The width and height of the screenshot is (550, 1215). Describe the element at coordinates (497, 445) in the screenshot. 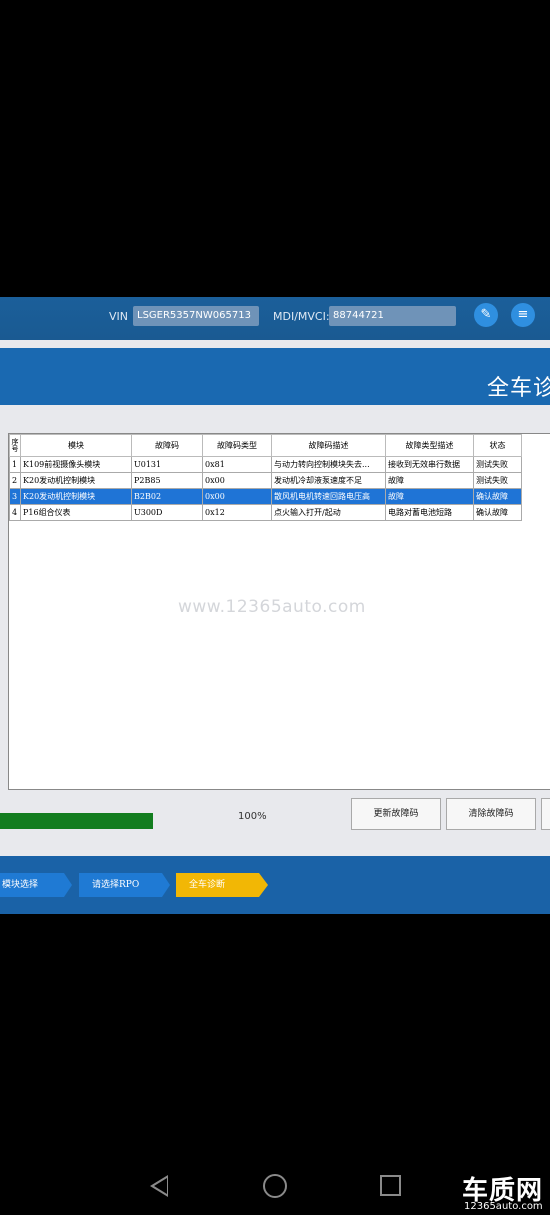

I see `col-status: 状态` at that location.